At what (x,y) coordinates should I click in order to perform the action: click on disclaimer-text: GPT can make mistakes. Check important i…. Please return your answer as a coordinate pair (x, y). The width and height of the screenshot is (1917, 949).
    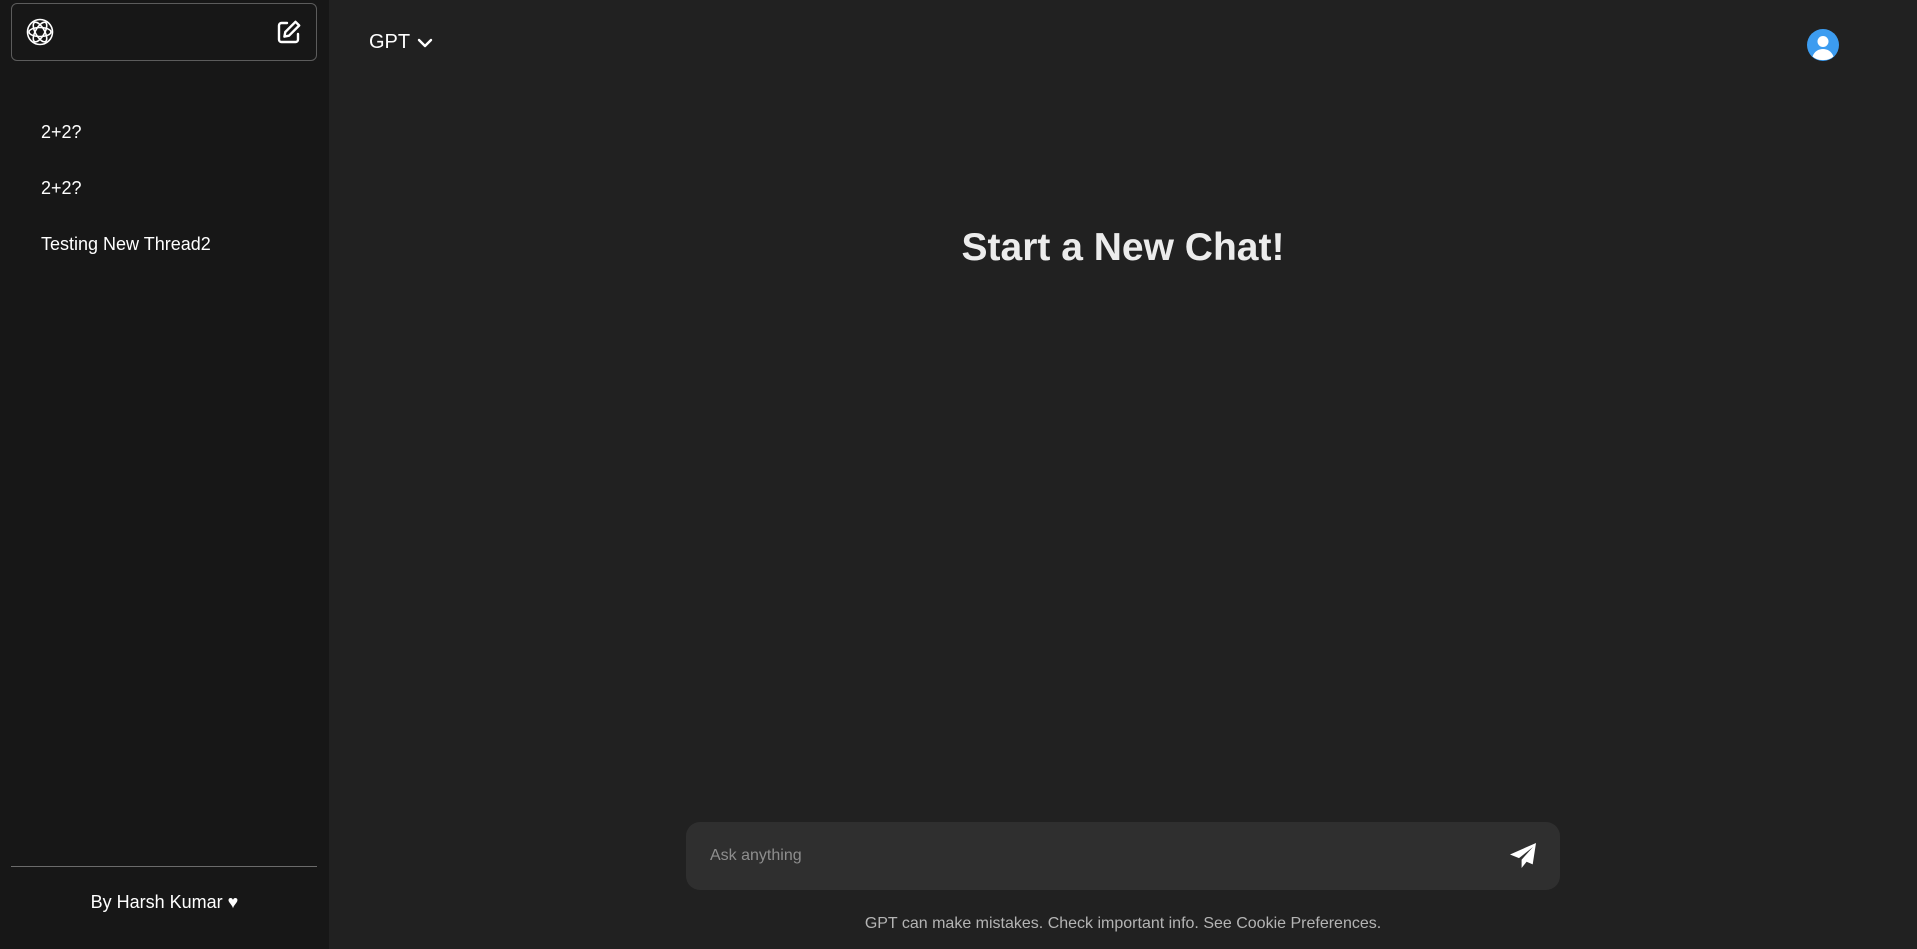
    Looking at the image, I should click on (1123, 923).